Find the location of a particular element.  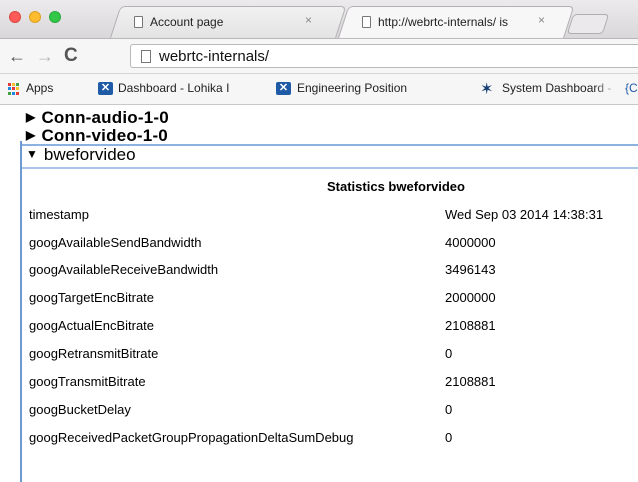

bookmark-system-dashboard: System Dashboard - is located at coordinates (559, 88).